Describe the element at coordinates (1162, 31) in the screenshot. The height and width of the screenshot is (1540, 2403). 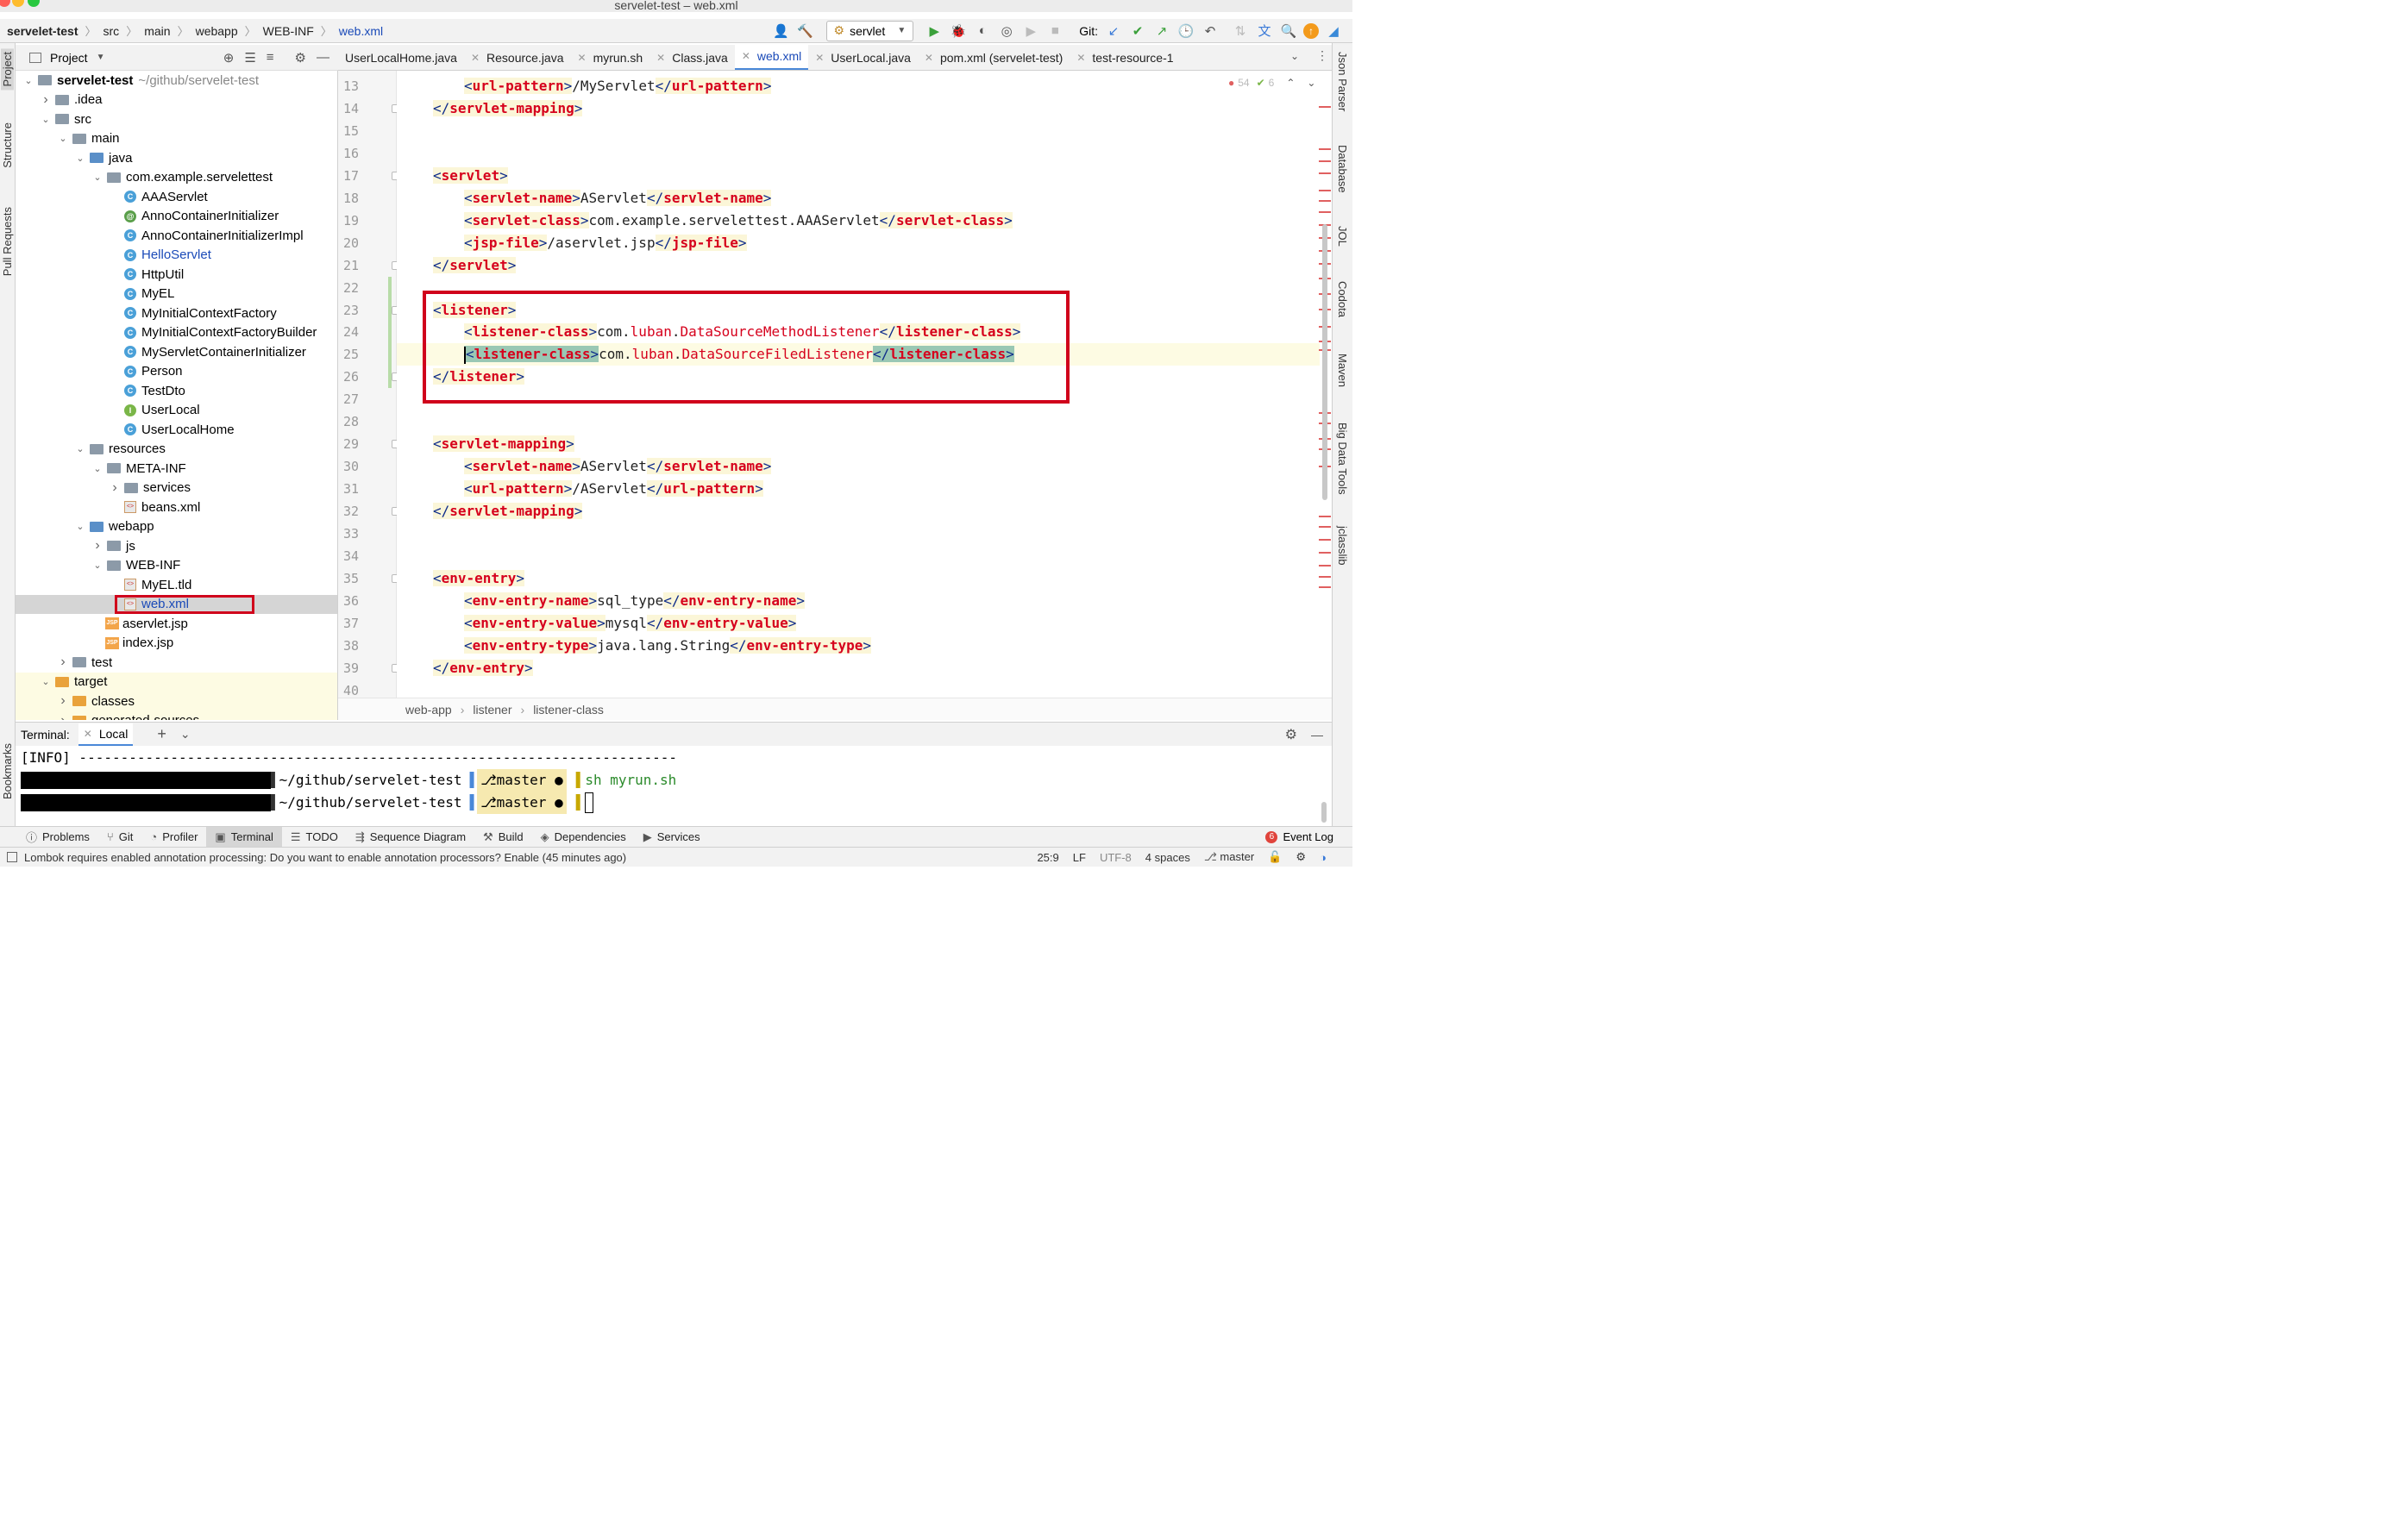
I see `git-push-icon: ↗` at that location.